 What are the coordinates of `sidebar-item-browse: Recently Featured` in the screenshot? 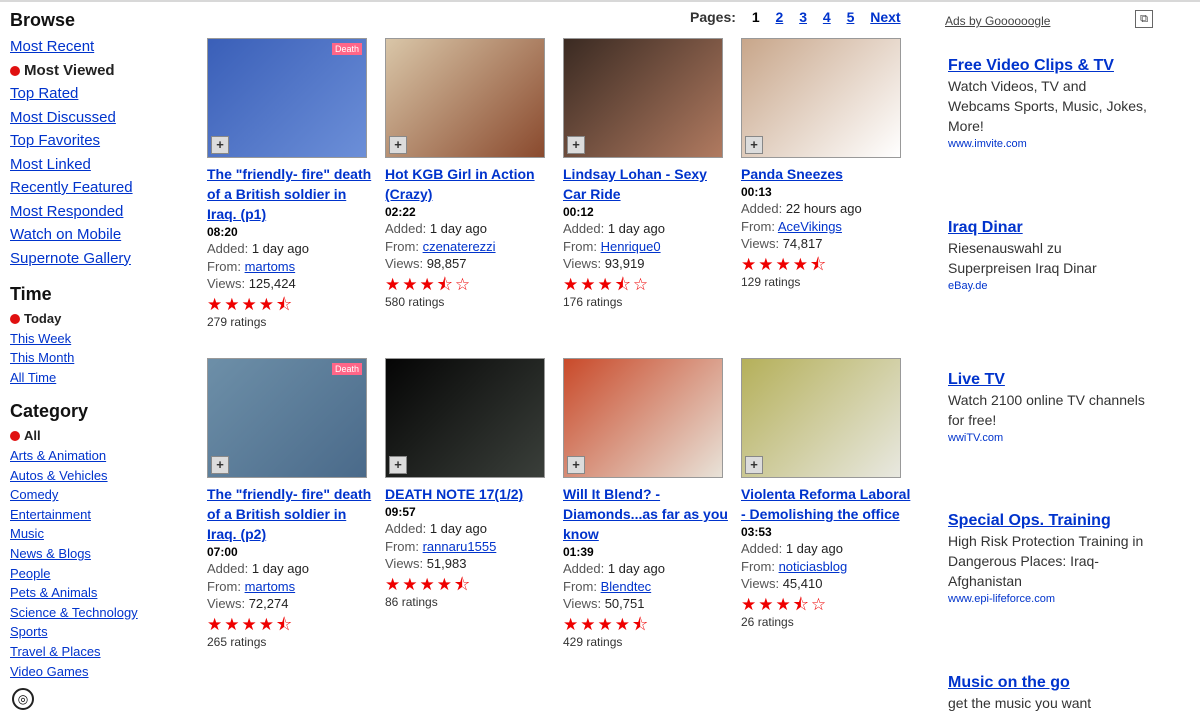 It's located at (102, 188).